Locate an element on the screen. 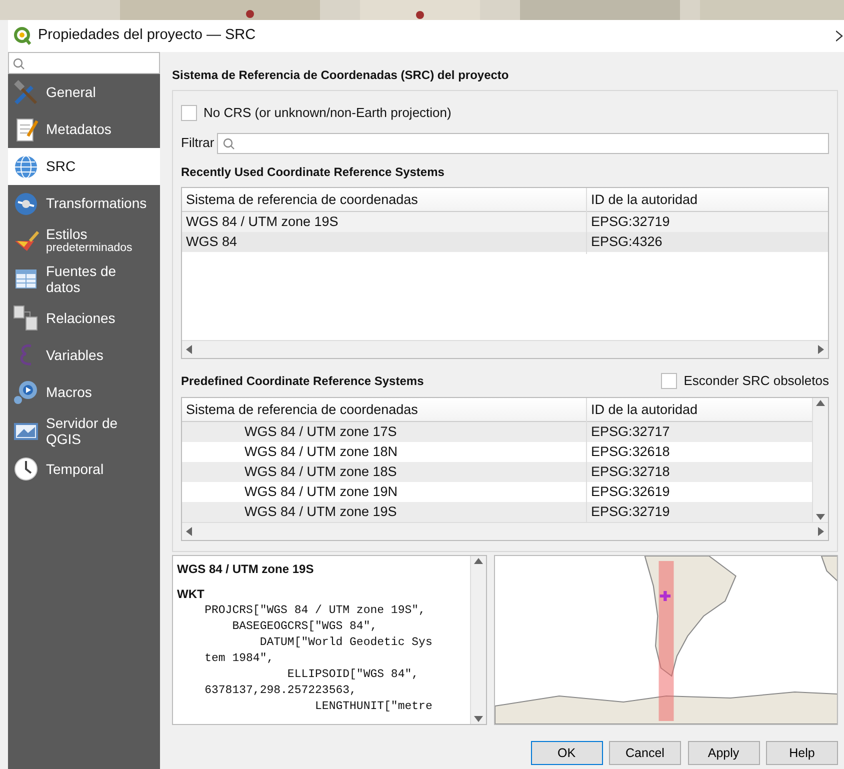 This screenshot has width=844, height=769. table-cell-text: EPSG:32619 is located at coordinates (630, 491).